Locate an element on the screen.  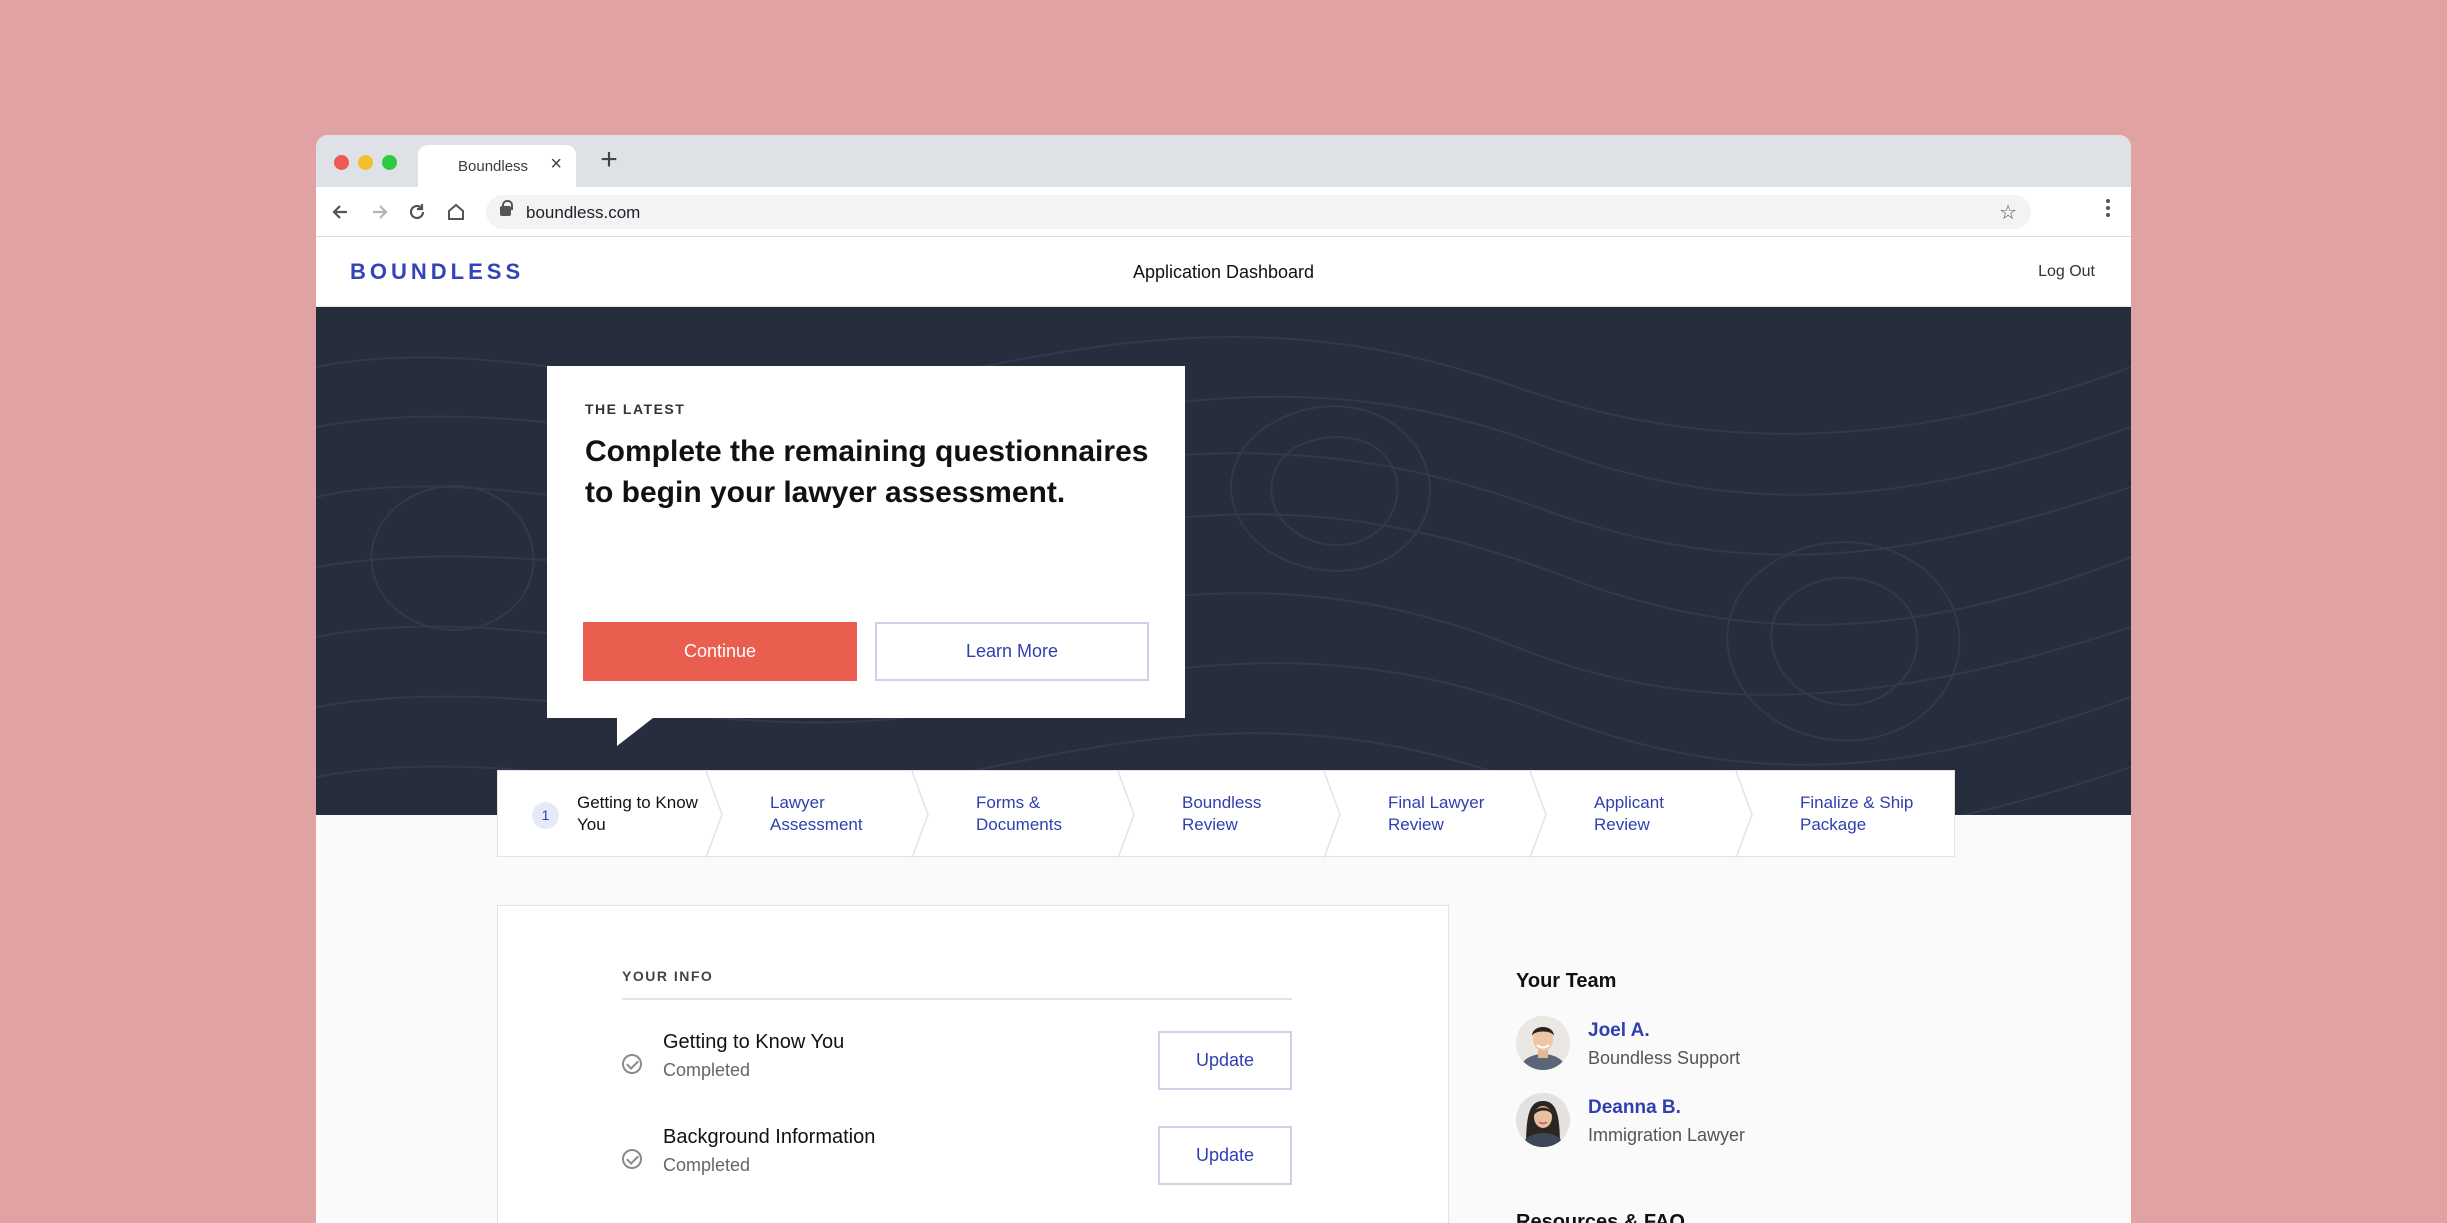
maximize-window-button is located at coordinates (389, 162).